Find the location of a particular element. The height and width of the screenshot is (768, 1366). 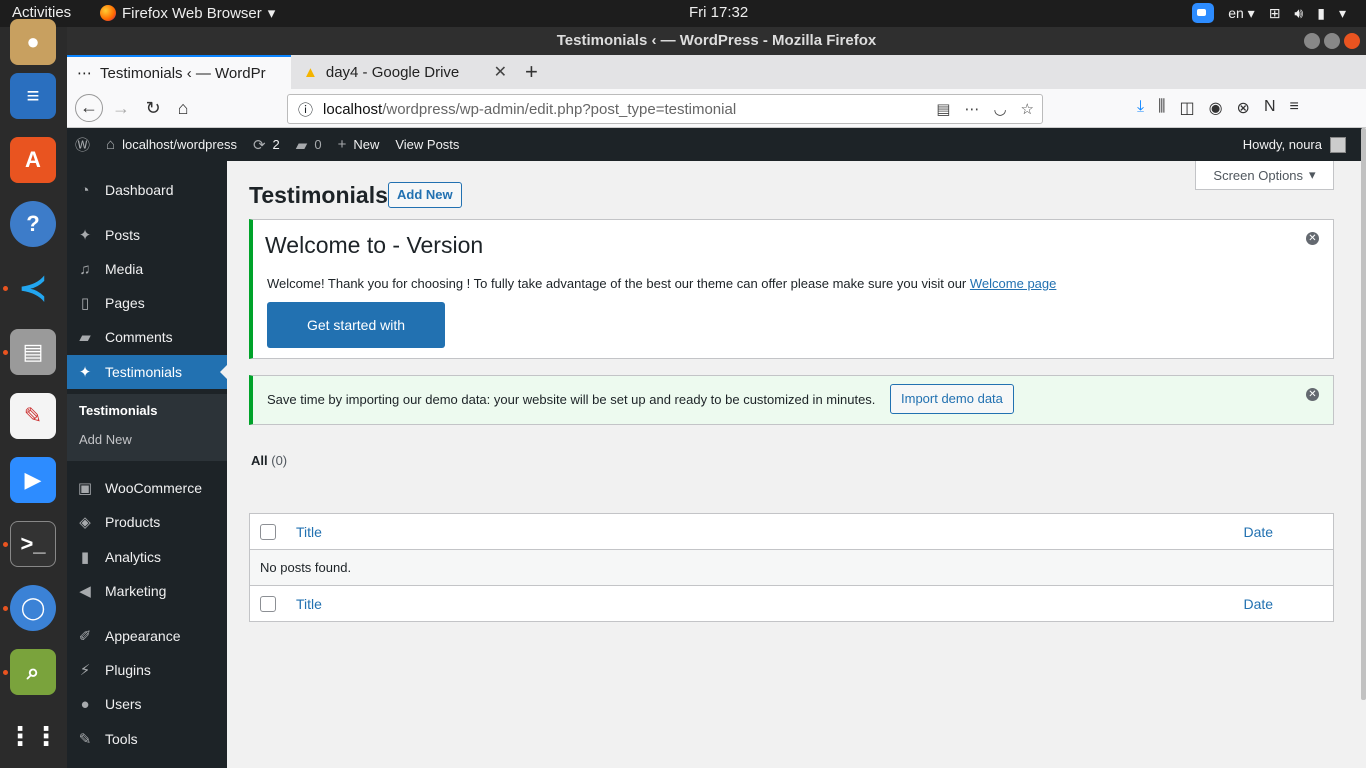

maximize-button is located at coordinates (1332, 41).